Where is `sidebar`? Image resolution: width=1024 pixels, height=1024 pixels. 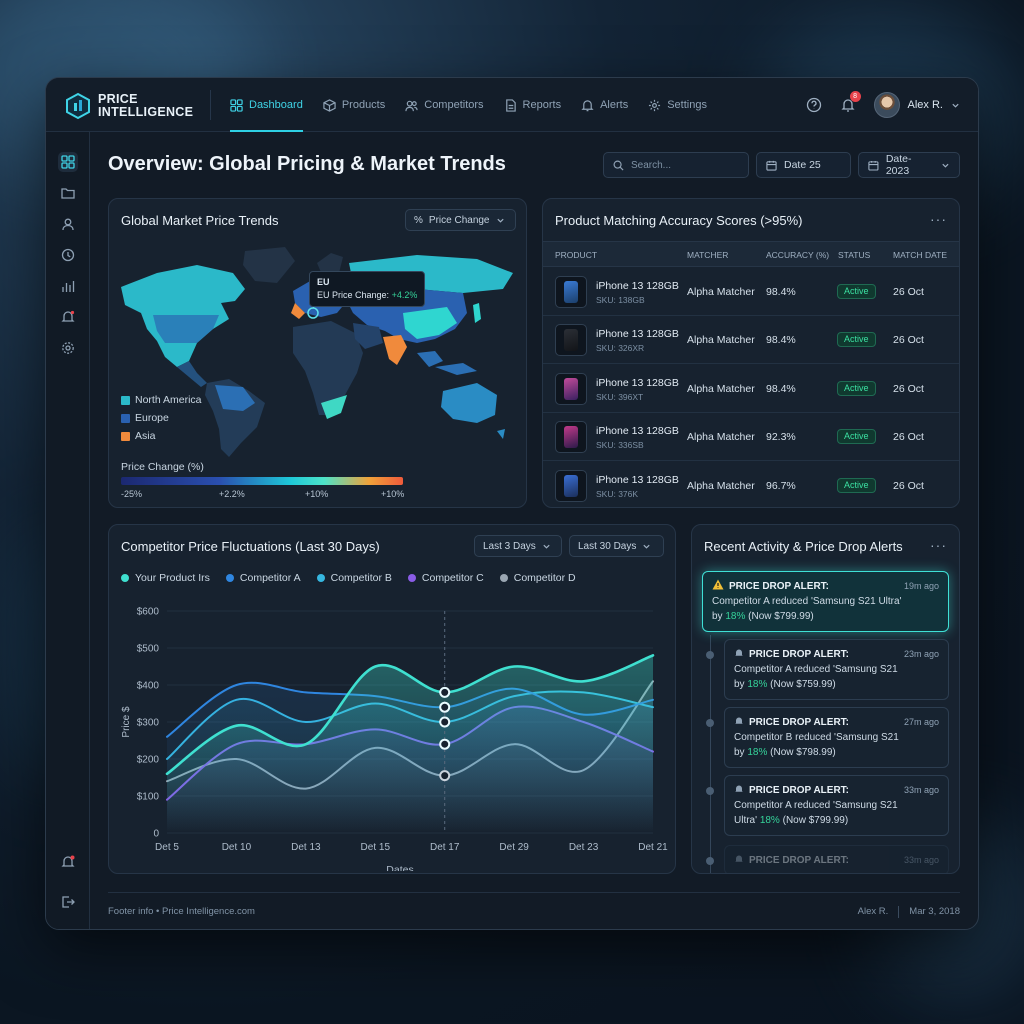 sidebar is located at coordinates (68, 530).